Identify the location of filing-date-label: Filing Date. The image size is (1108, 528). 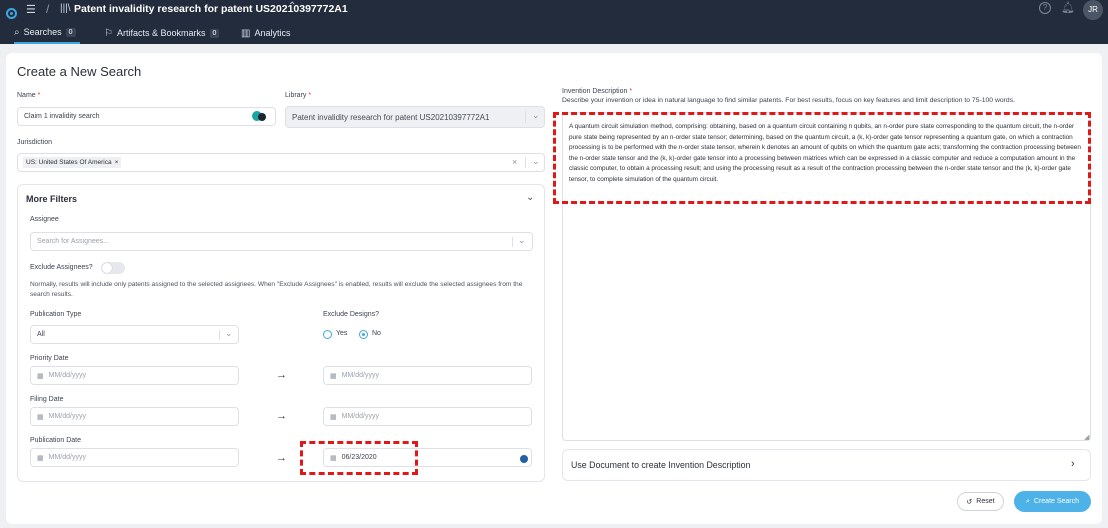
(47, 399).